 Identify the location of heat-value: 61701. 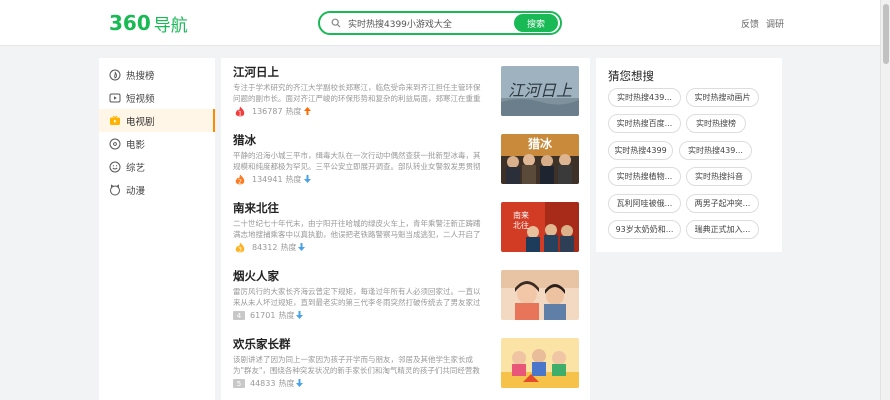
(263, 315).